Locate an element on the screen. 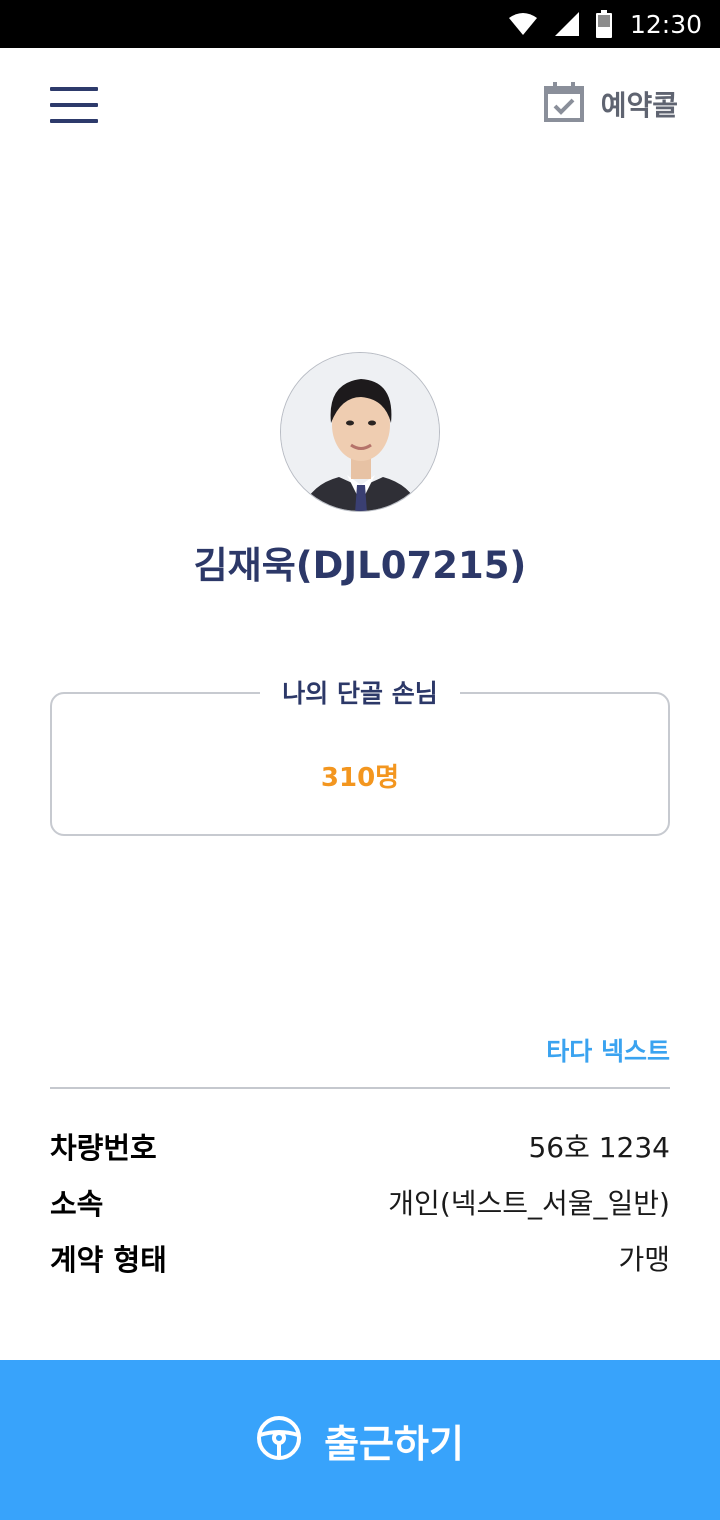 The height and width of the screenshot is (1520, 720). info-label: 소속 is located at coordinates (77, 1204).